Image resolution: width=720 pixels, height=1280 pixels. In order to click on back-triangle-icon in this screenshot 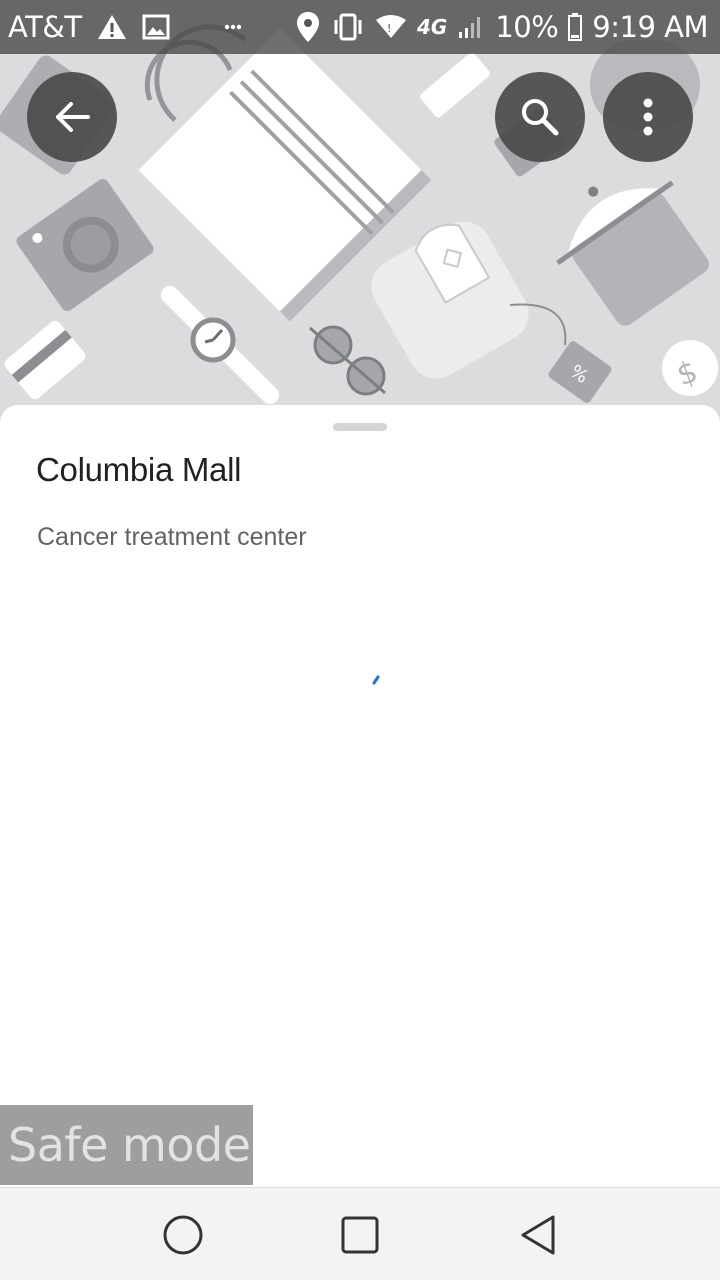, I will do `click(538, 1235)`.